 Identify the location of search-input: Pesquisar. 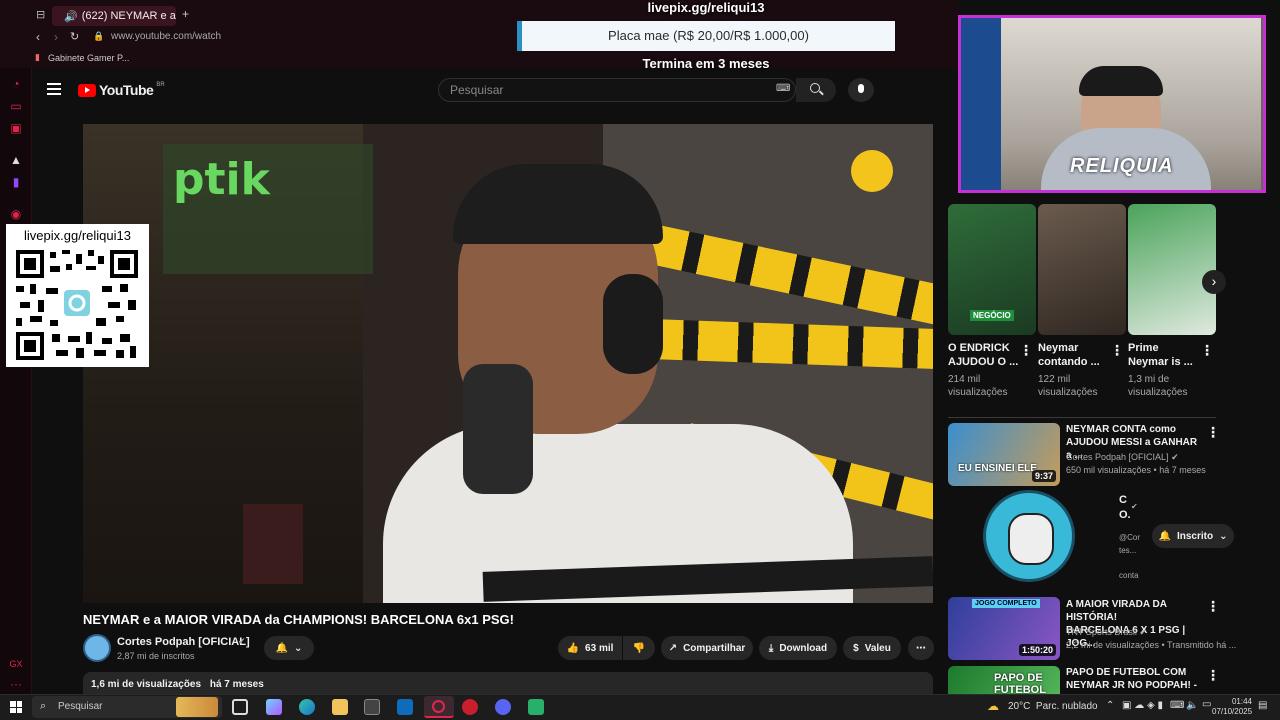
(617, 90).